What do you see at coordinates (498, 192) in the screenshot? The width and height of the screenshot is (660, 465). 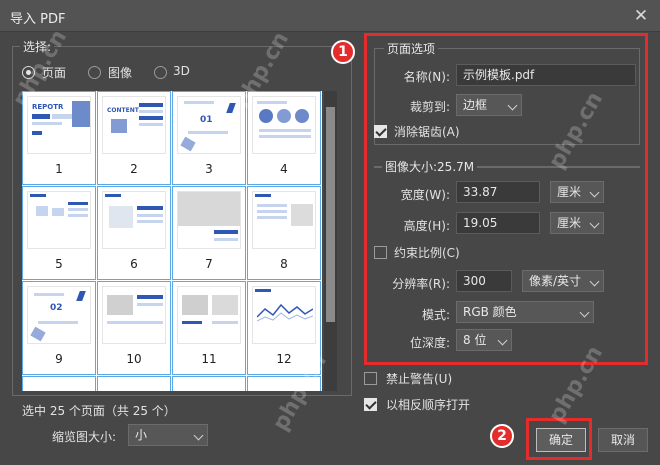 I see `width-input: 33.87` at bounding box center [498, 192].